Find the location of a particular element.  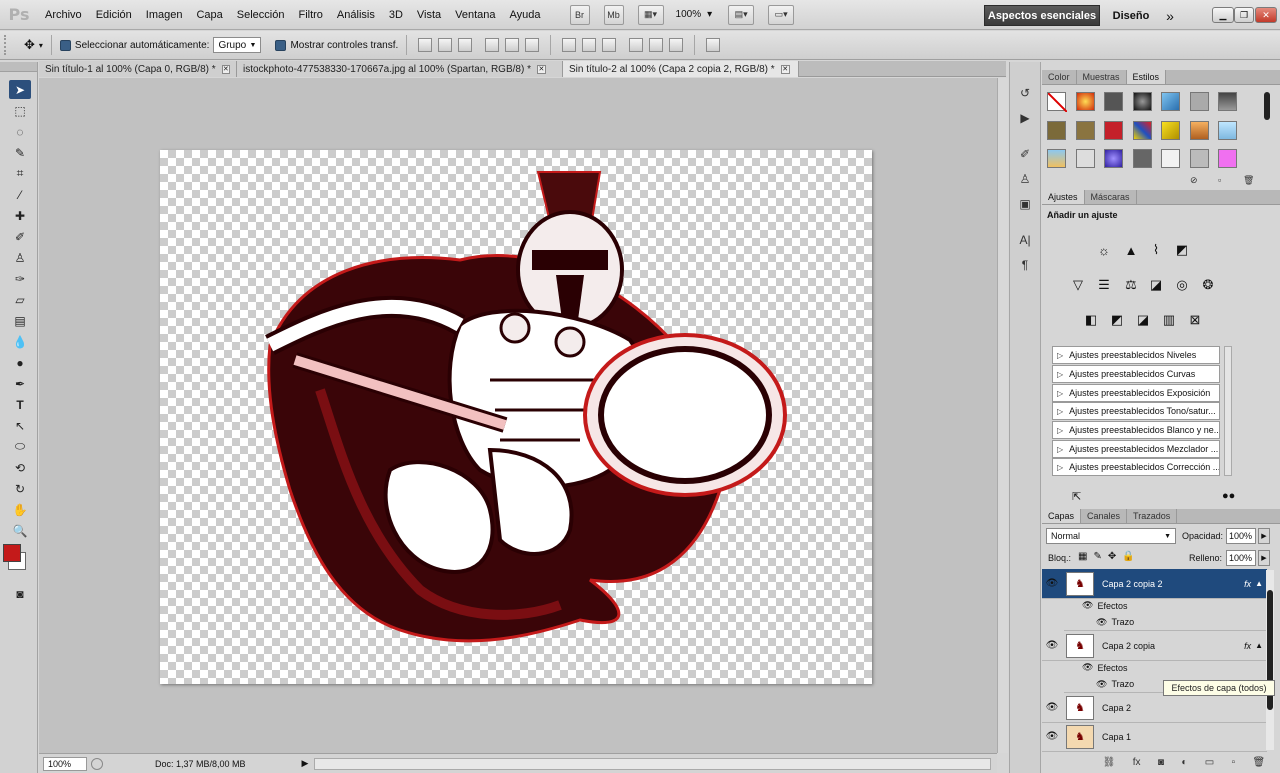

screen-mode-button: ▭▾ is located at coordinates (781, 14).